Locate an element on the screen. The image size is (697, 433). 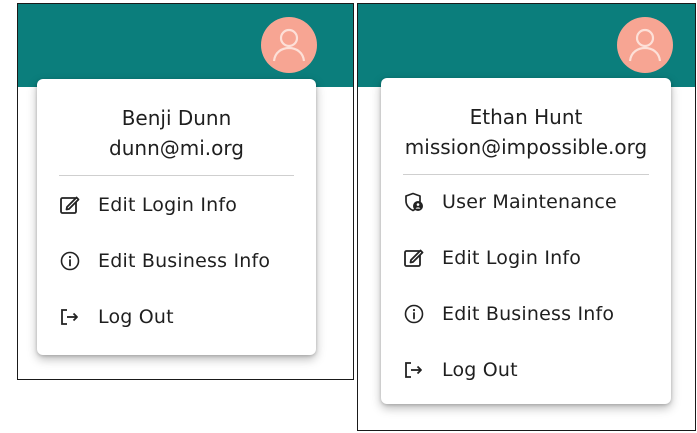
menu-item-user-maintenance: User Maintenance is located at coordinates (526, 202).